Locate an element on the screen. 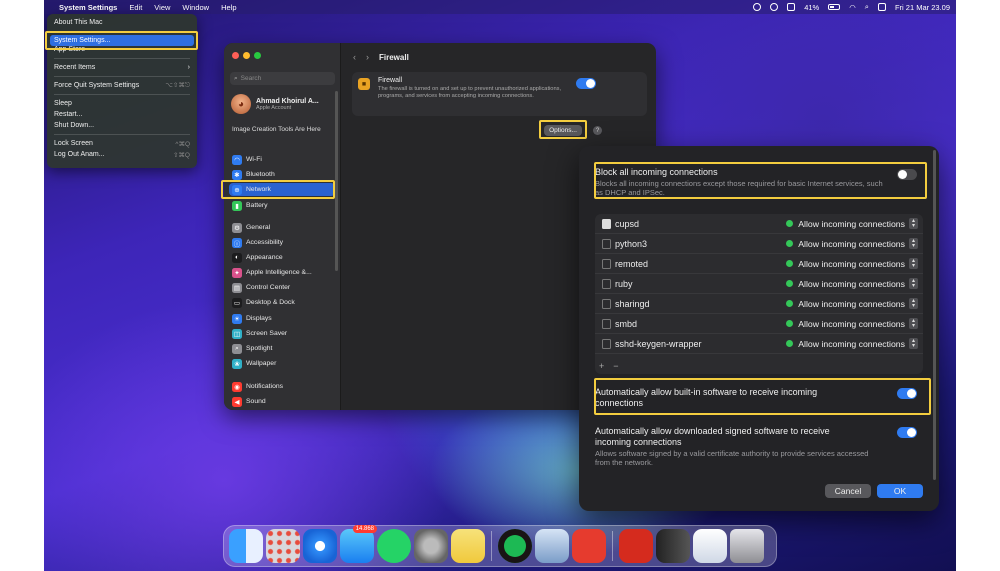 This screenshot has height=571, width=1000. menu-window: Window is located at coordinates (195, 7).